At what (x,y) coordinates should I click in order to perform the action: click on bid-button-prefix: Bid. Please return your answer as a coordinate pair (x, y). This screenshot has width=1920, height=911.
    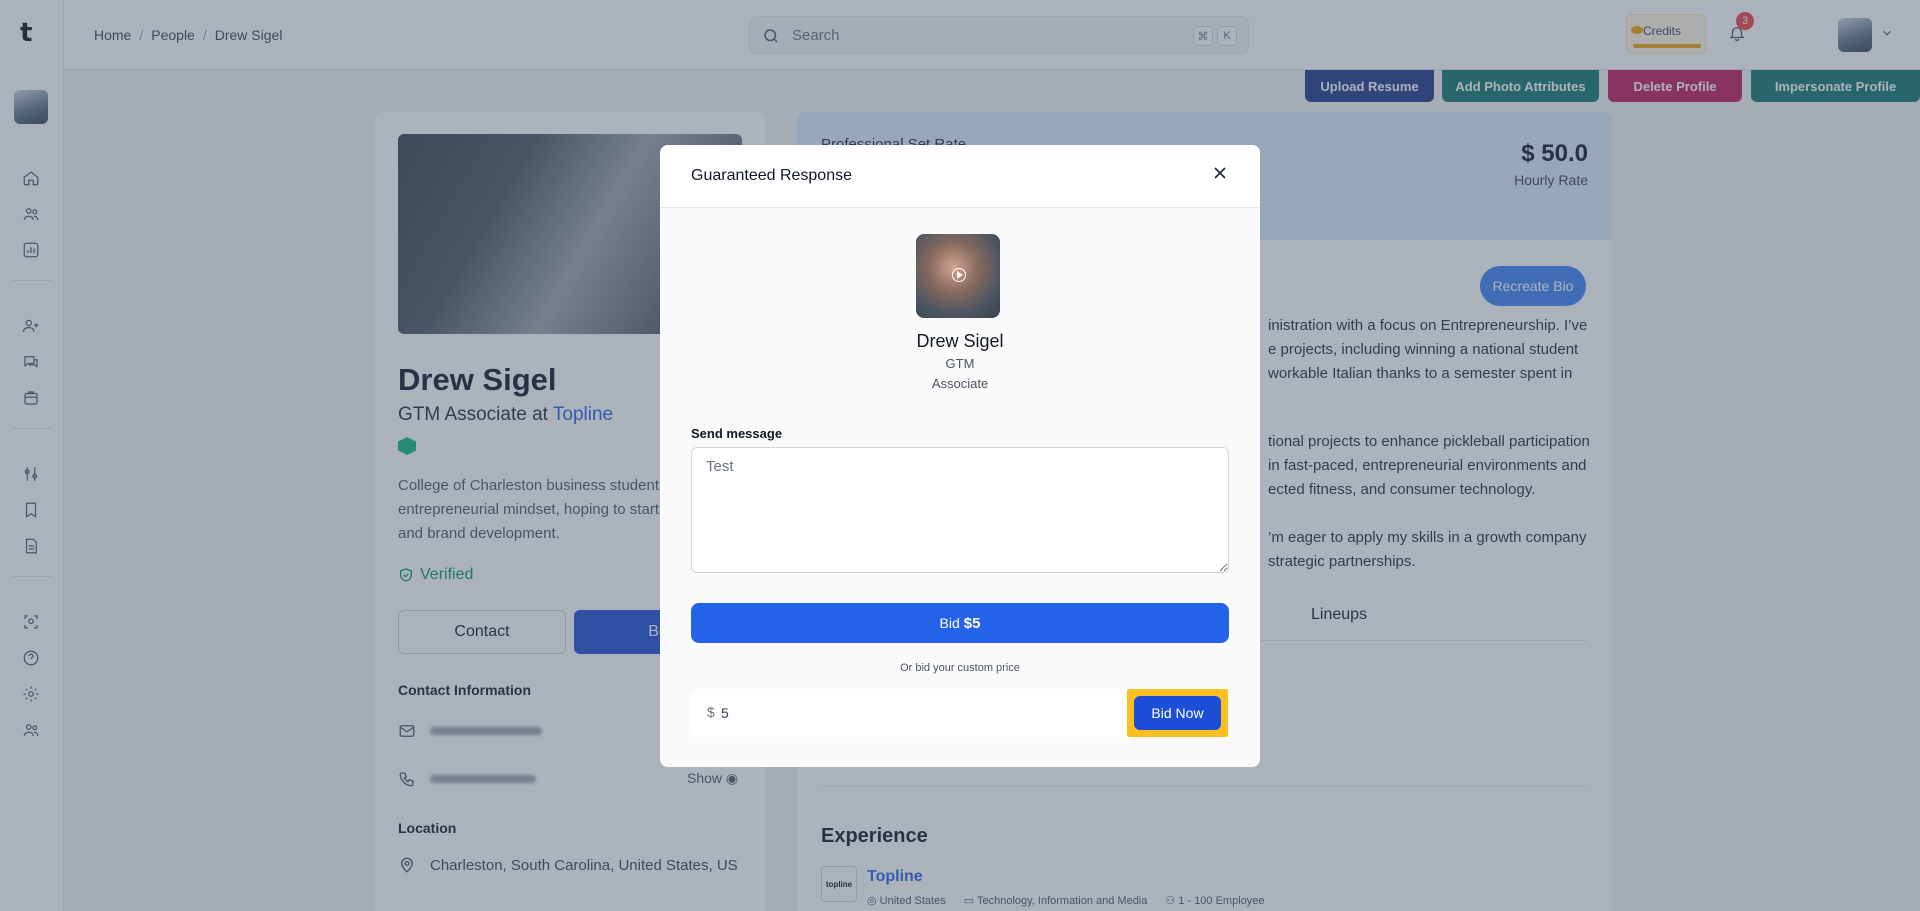
    Looking at the image, I should click on (949, 623).